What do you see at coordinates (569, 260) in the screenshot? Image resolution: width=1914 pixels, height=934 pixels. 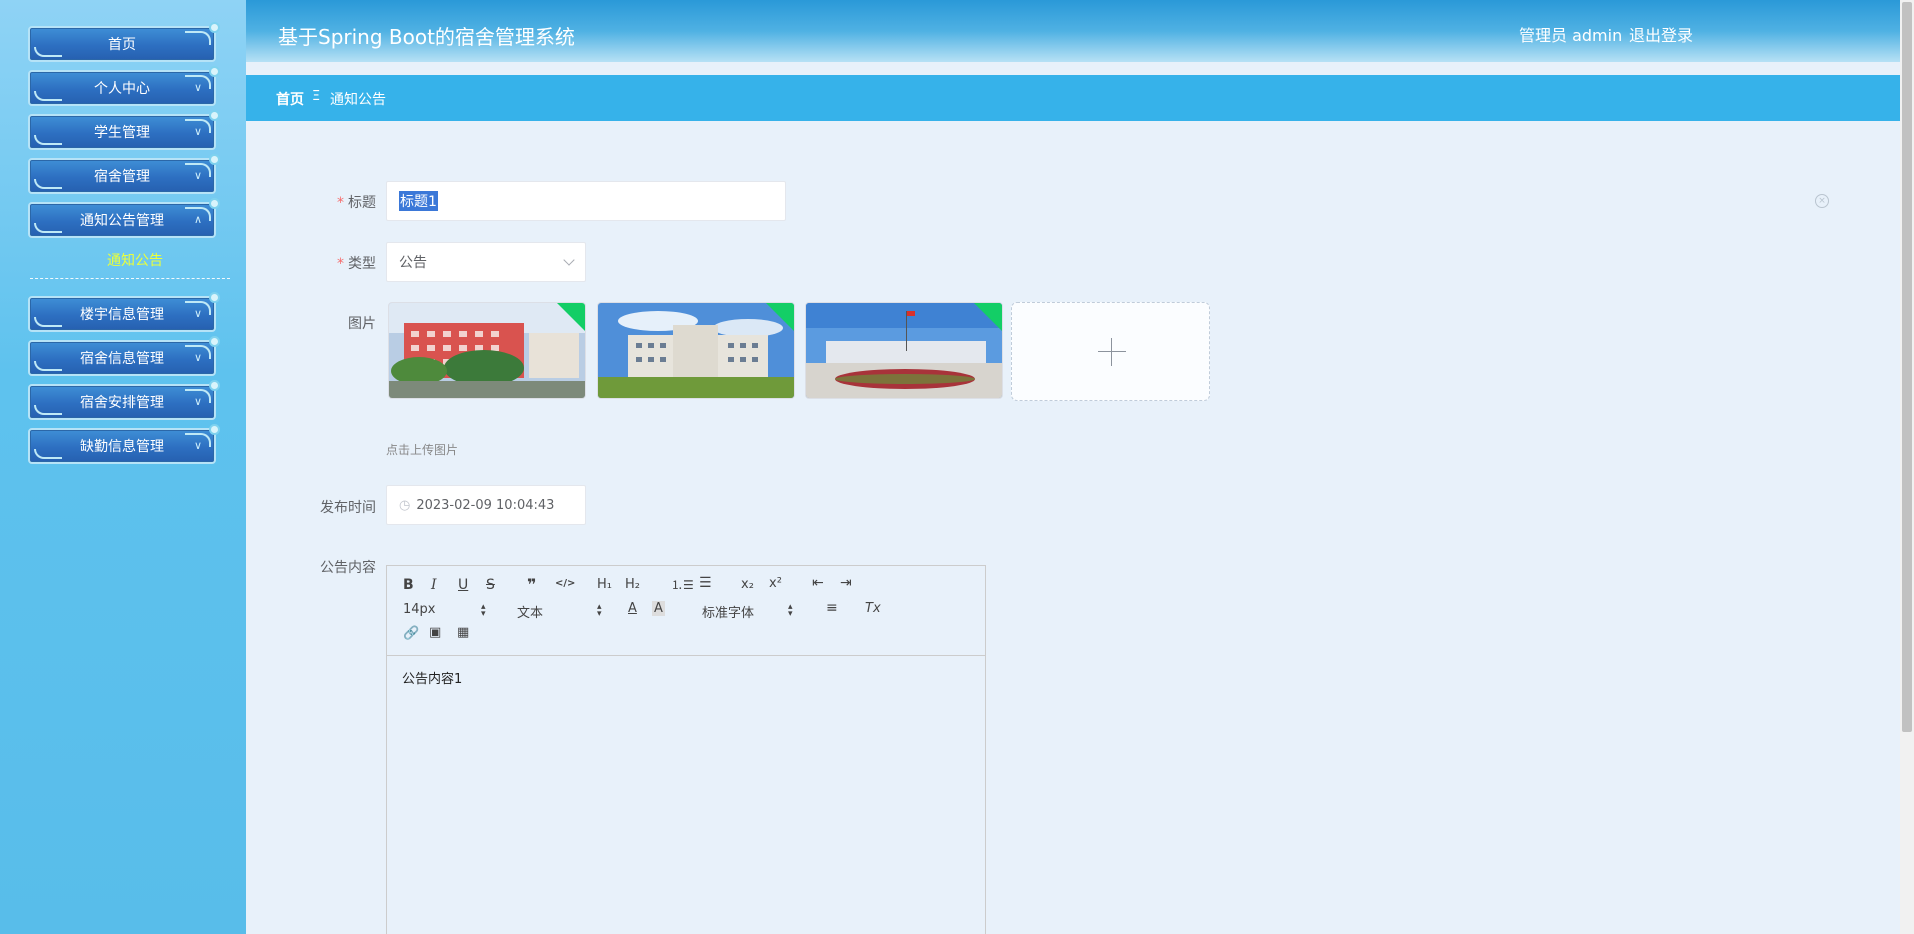 I see `chevron-down-icon` at bounding box center [569, 260].